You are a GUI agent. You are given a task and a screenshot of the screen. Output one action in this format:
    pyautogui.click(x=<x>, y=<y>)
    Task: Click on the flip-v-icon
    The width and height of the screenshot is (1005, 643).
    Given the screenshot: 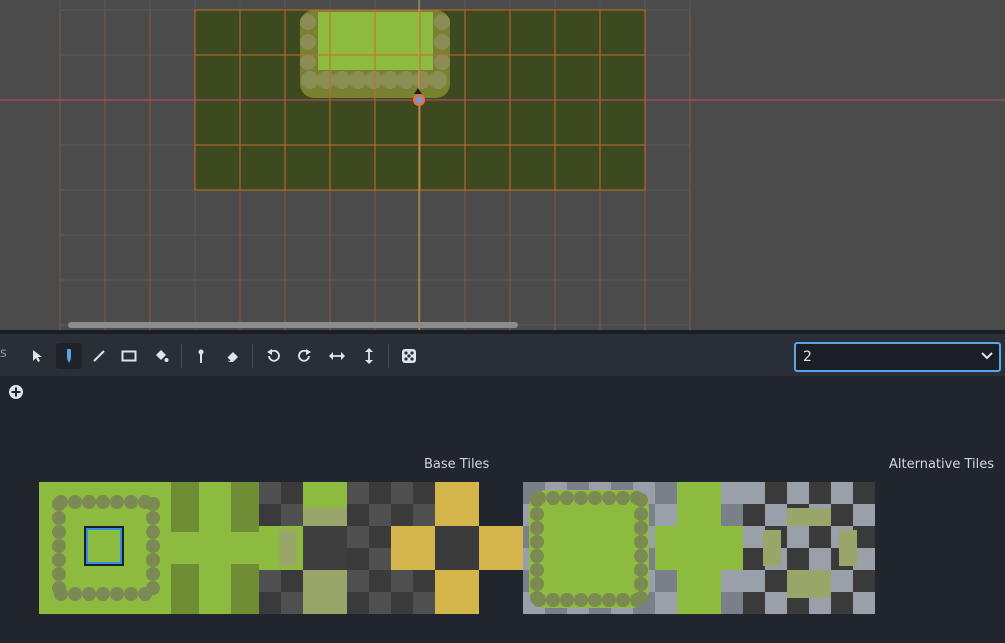 What is the action you would take?
    pyautogui.click(x=369, y=356)
    